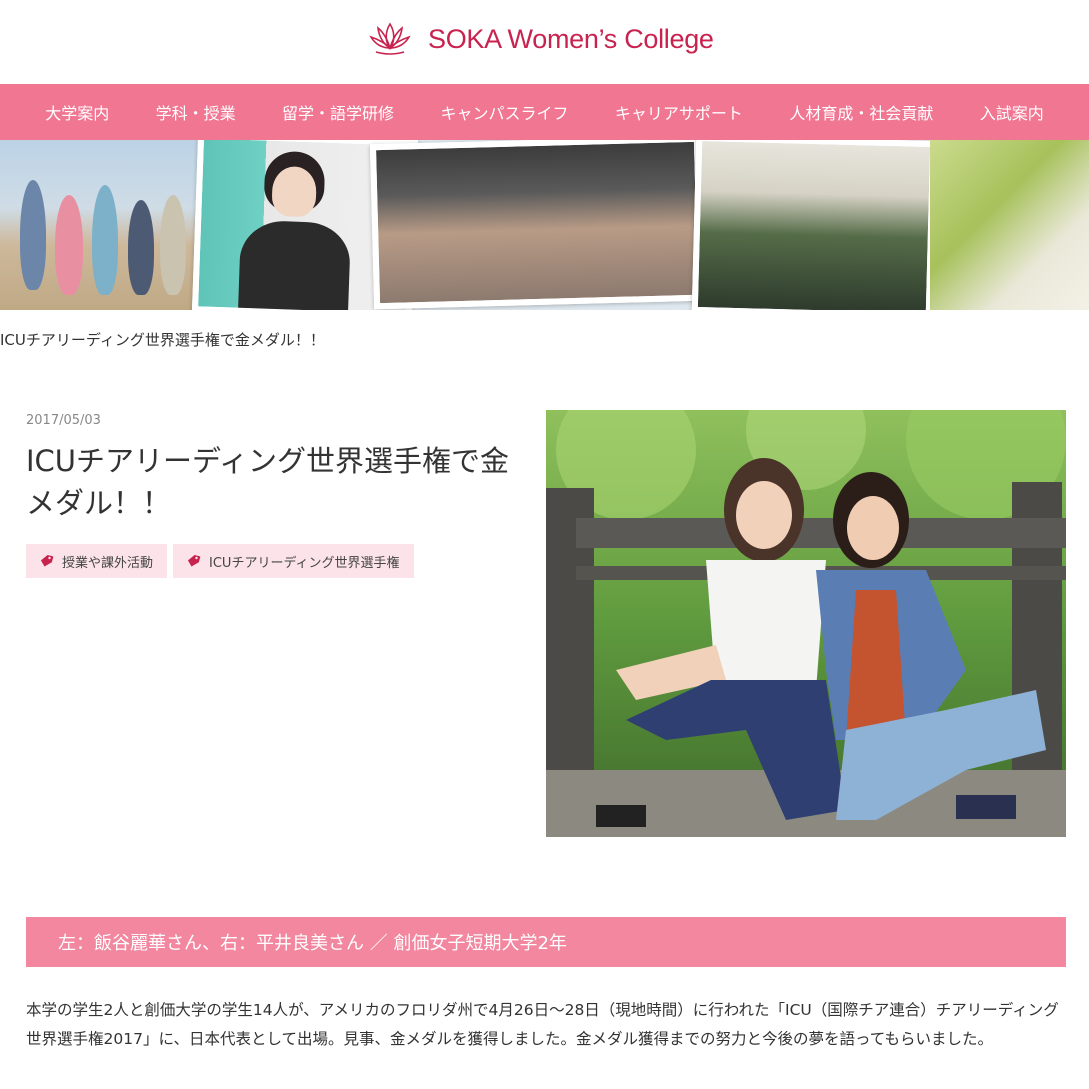 The image size is (1089, 1089). What do you see at coordinates (537, 225) in the screenshot?
I see `banner-photo-class` at bounding box center [537, 225].